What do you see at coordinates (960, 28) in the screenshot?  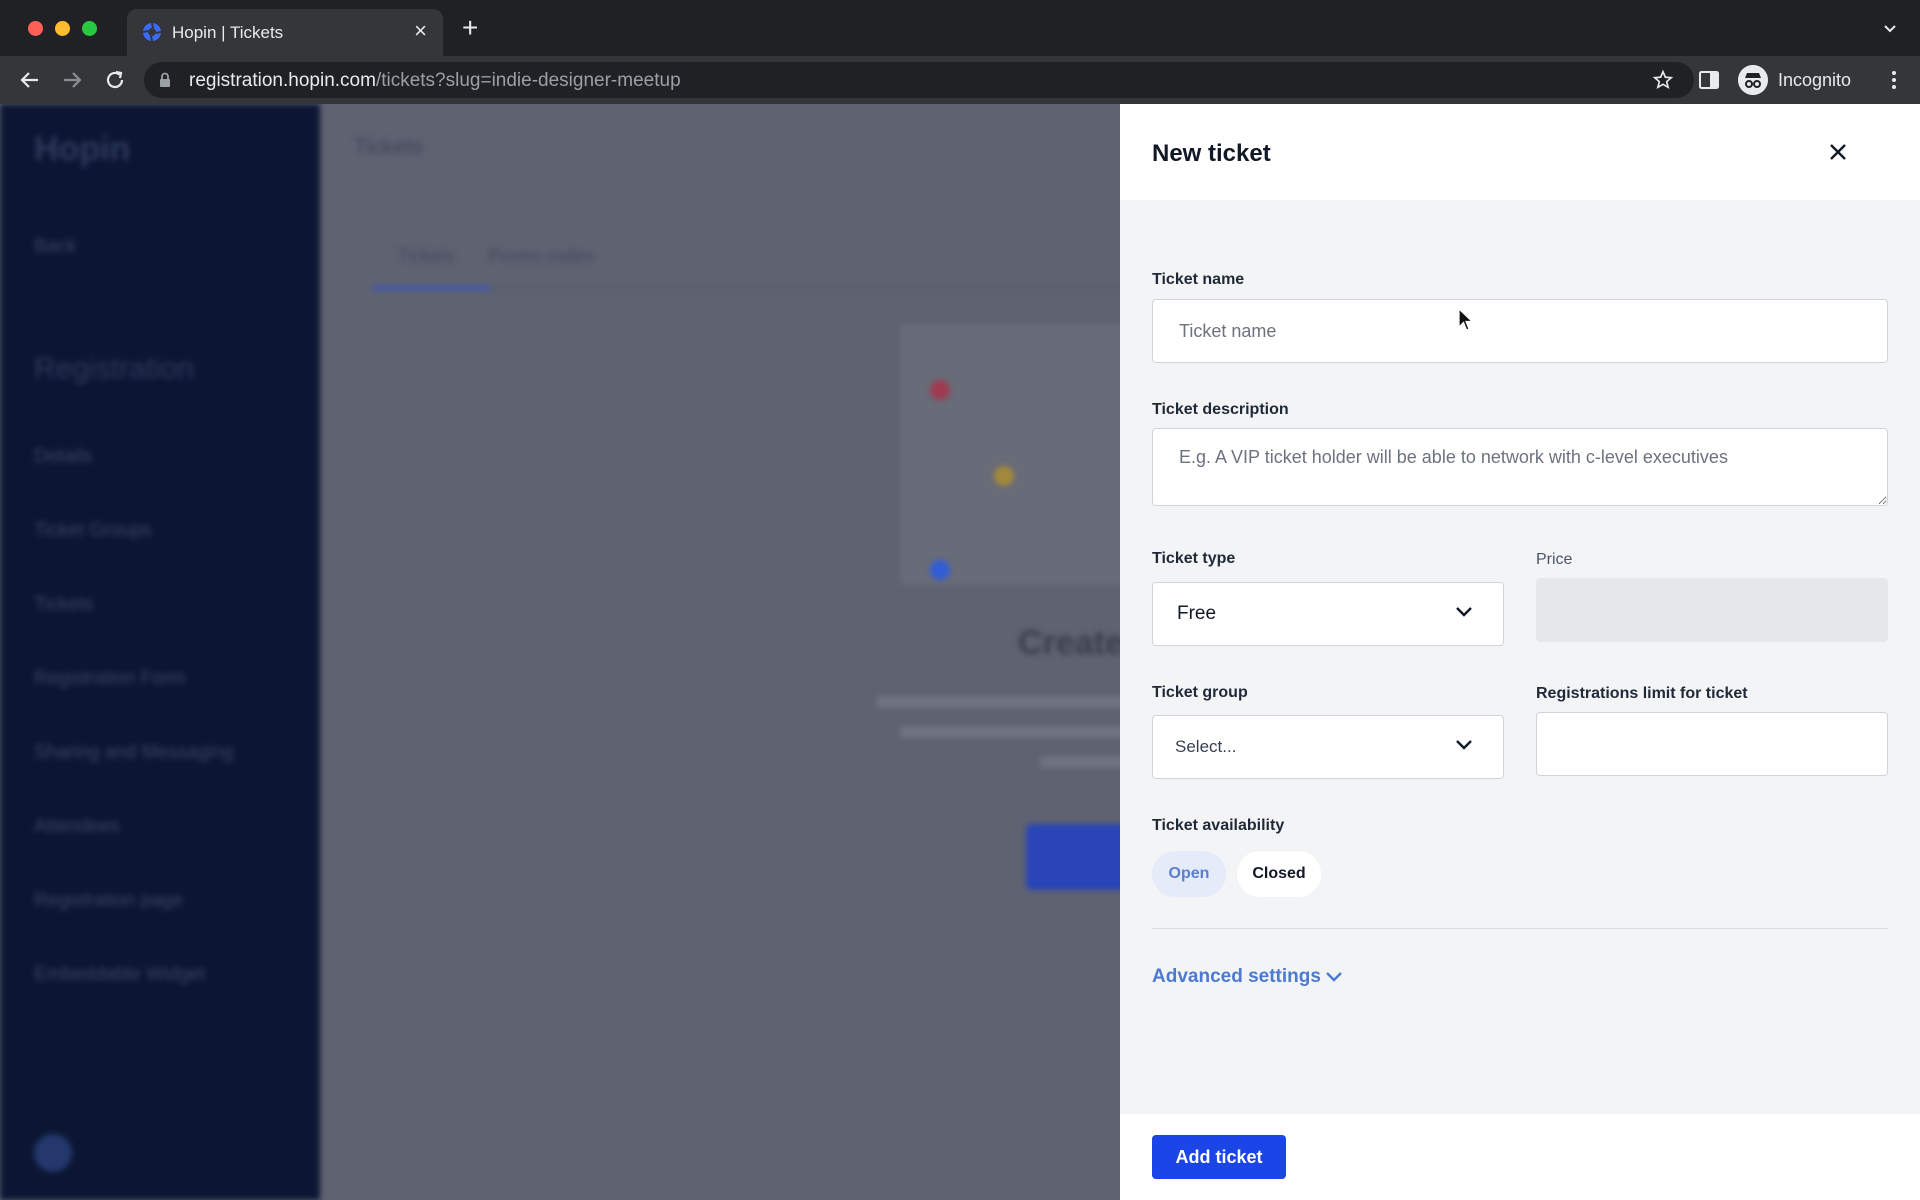 I see `browser-tab-bar: Hopin | Tickets × +` at bounding box center [960, 28].